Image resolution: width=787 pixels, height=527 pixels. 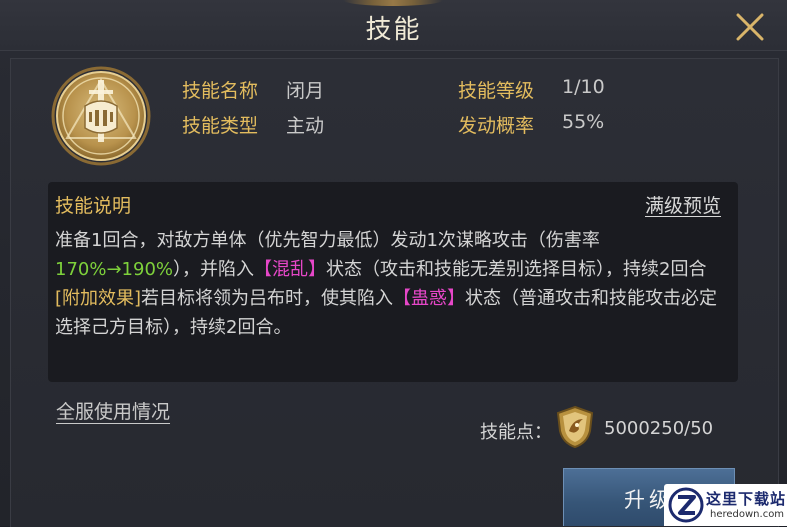 I want to click on desc-line2-mid: ），并陷入, so click(x=214, y=269).